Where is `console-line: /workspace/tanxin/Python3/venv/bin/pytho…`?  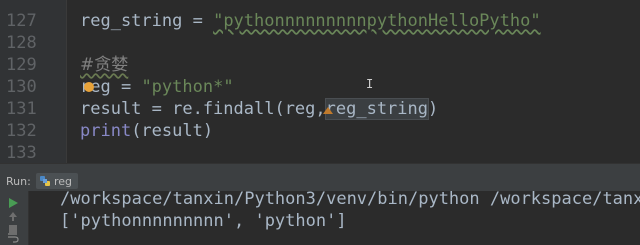
console-line: /workspace/tanxin/Python3/venv/bin/pytho… is located at coordinates (350, 200).